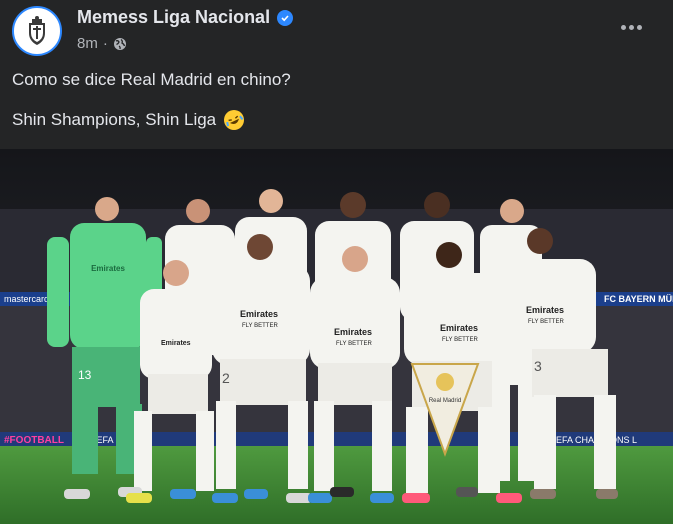  Describe the element at coordinates (119, 43) in the screenshot. I see `globe-icon` at that location.